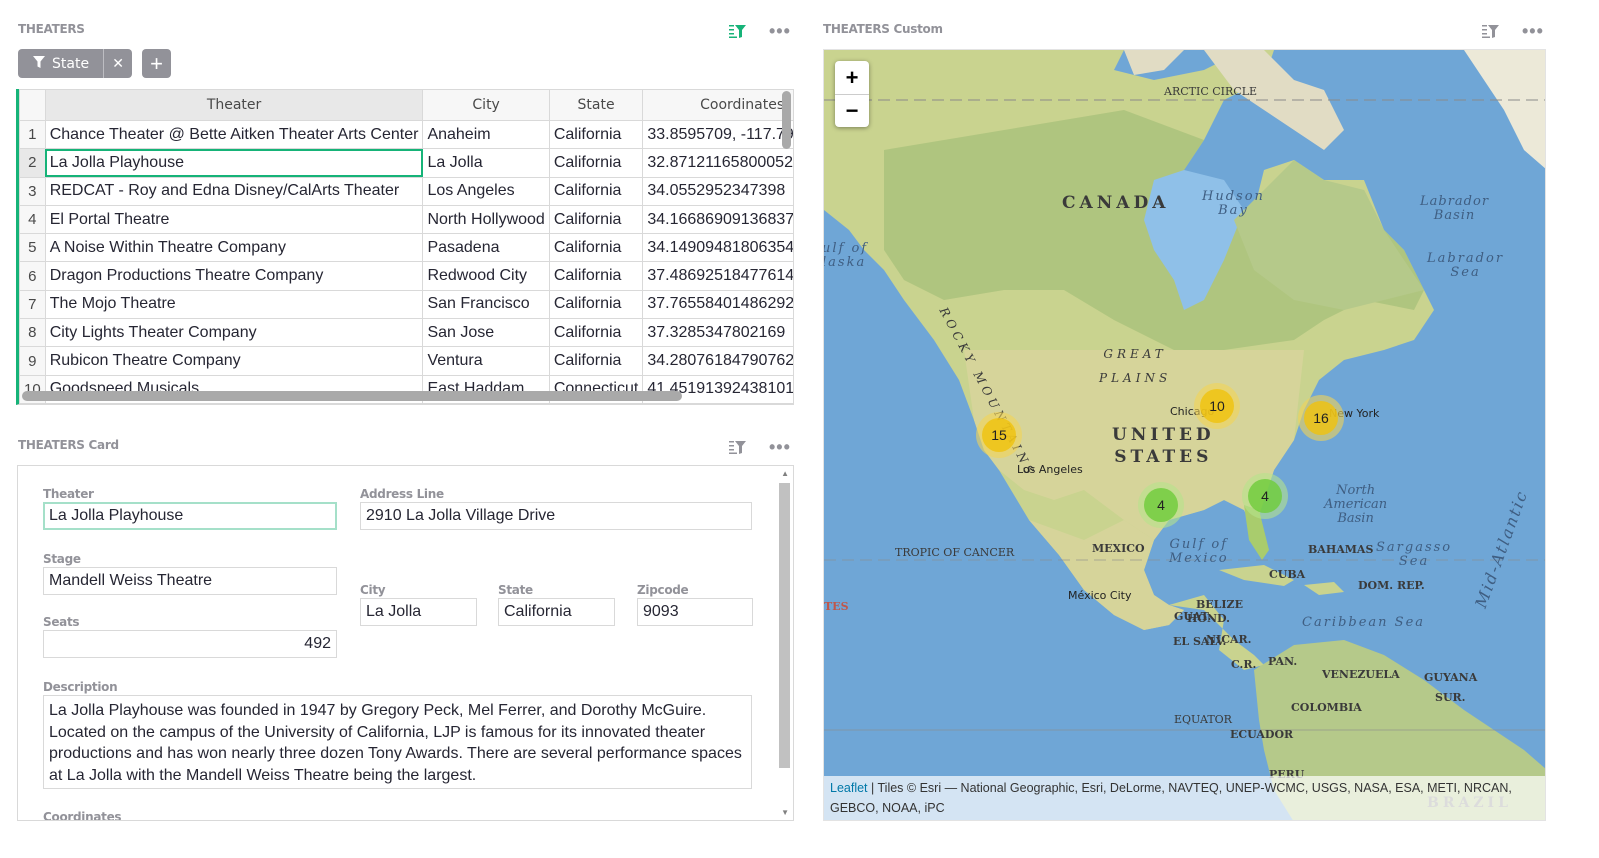 The width and height of the screenshot is (1599, 858). Describe the element at coordinates (1513, 31) in the screenshot. I see `map-panel-toolbar: •••` at that location.